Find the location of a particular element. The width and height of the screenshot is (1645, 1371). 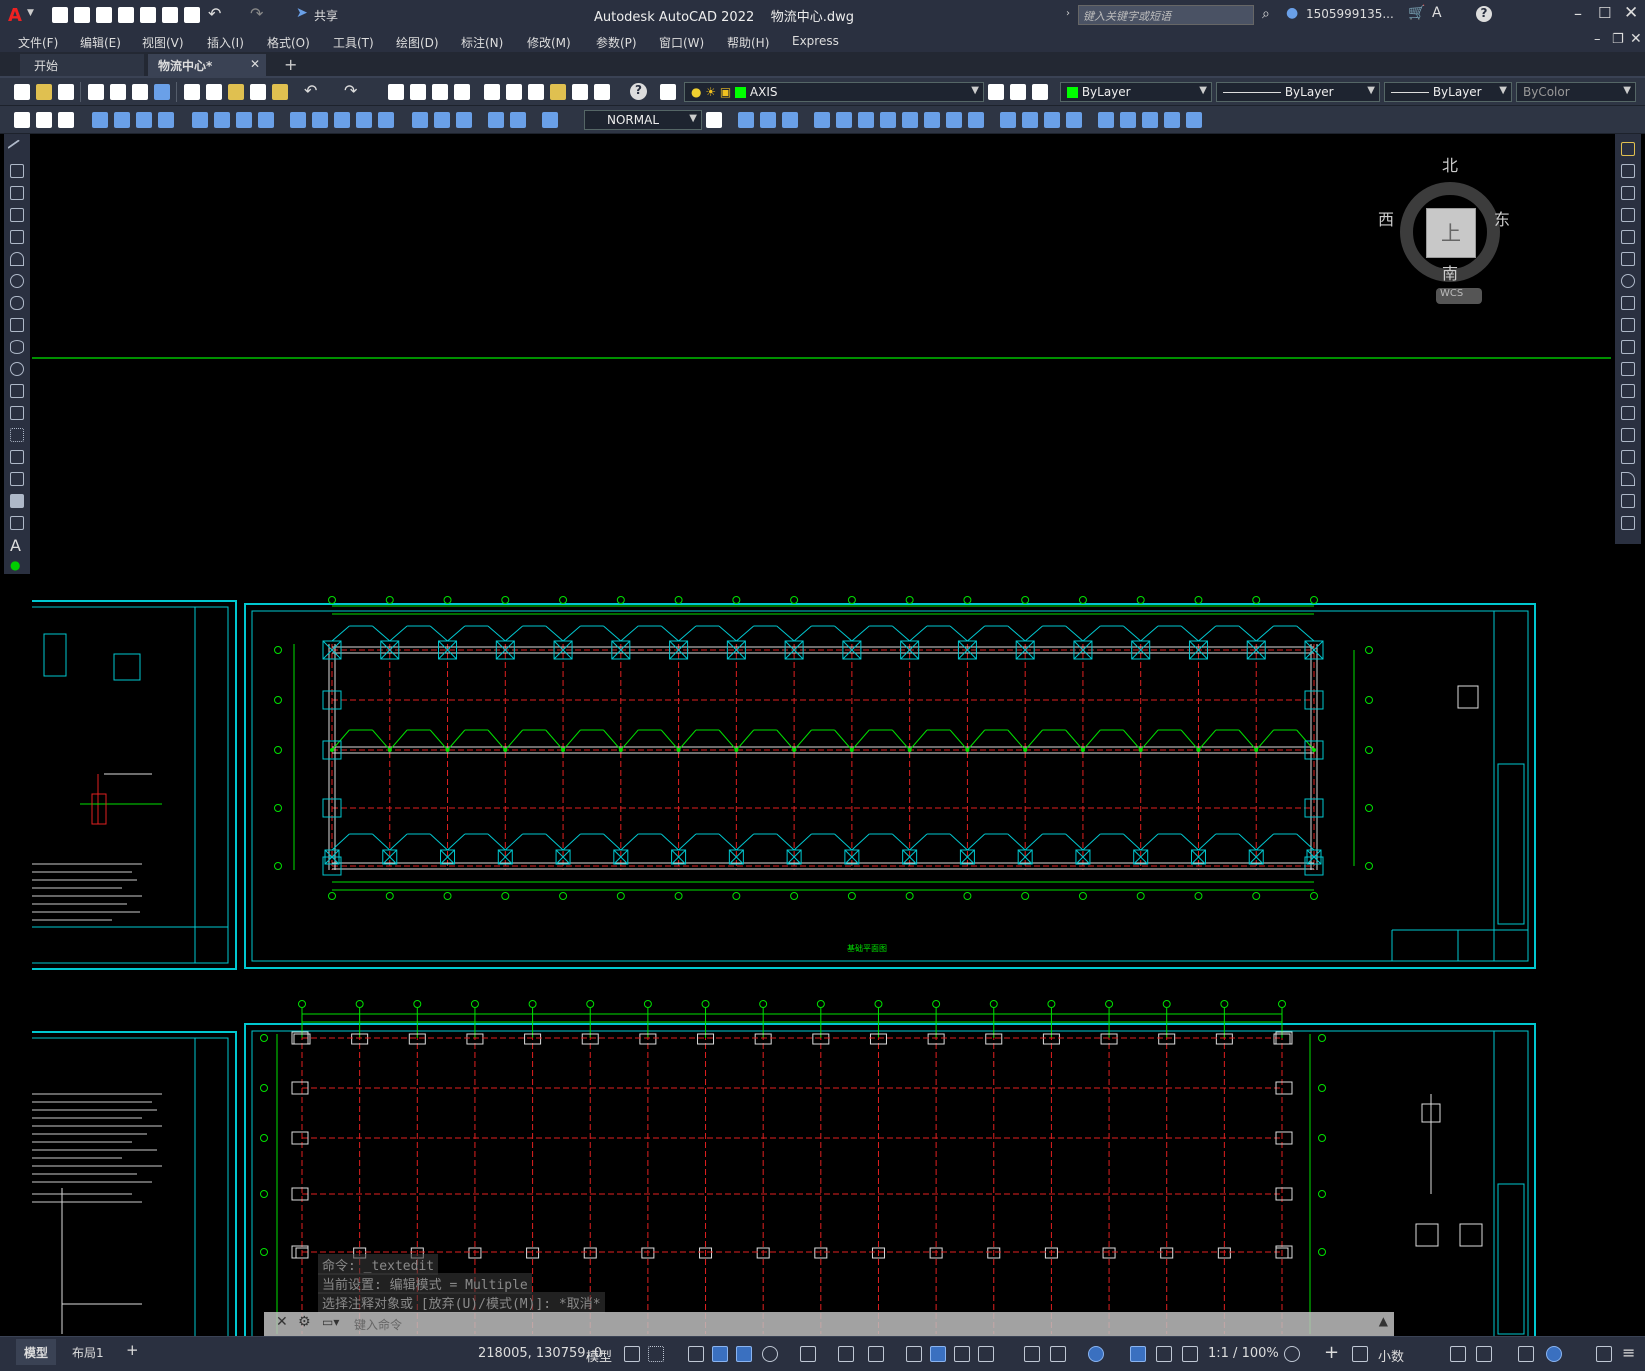

menu-view: 视图(V) is located at coordinates (163, 42).